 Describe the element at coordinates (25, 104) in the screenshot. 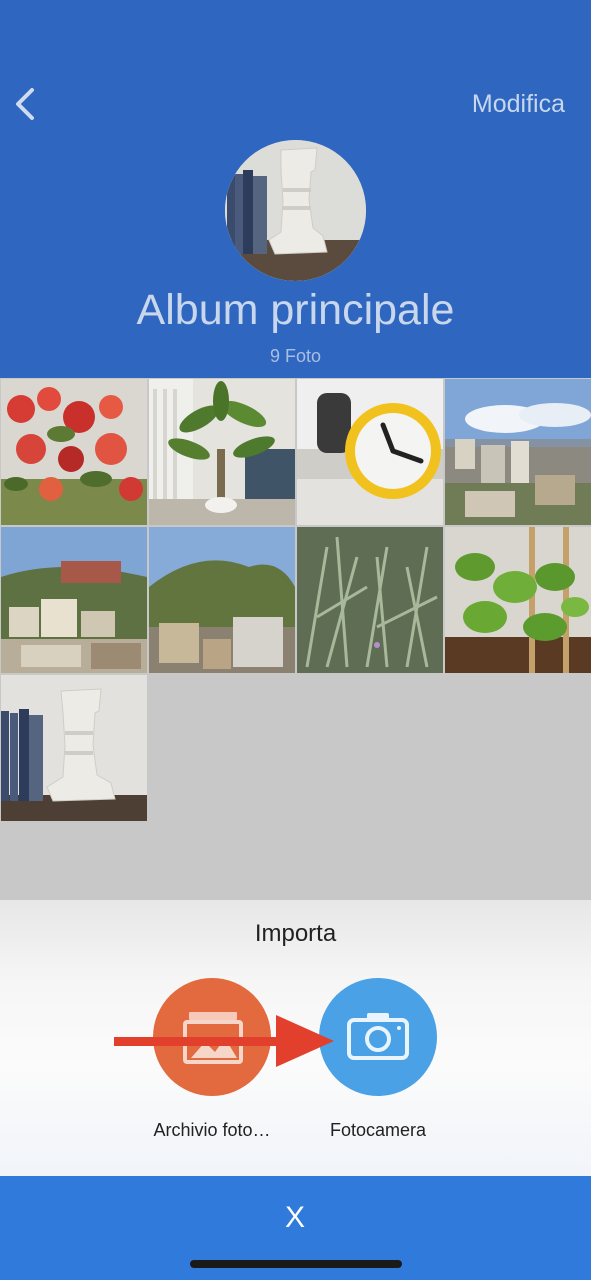

I see `chevron-left-icon` at that location.